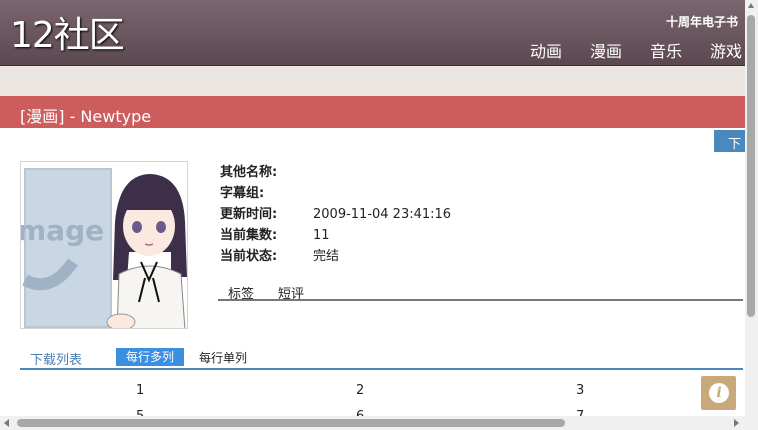 The width and height of the screenshot is (758, 430). Describe the element at coordinates (86, 116) in the screenshot. I see `page-title: [漫画] - Newtype` at that location.